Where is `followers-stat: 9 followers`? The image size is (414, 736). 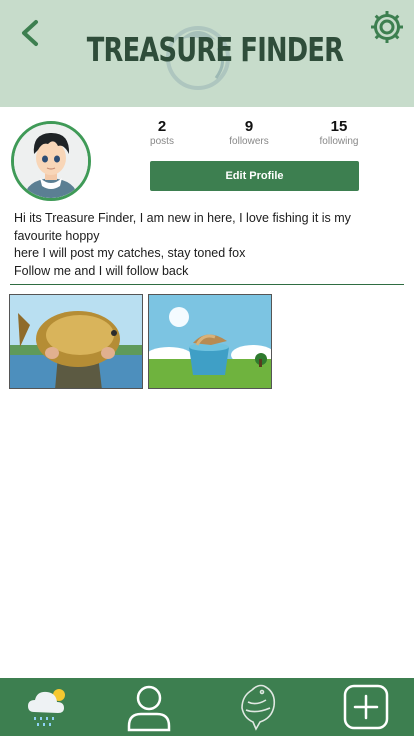 followers-stat: 9 followers is located at coordinates (249, 133).